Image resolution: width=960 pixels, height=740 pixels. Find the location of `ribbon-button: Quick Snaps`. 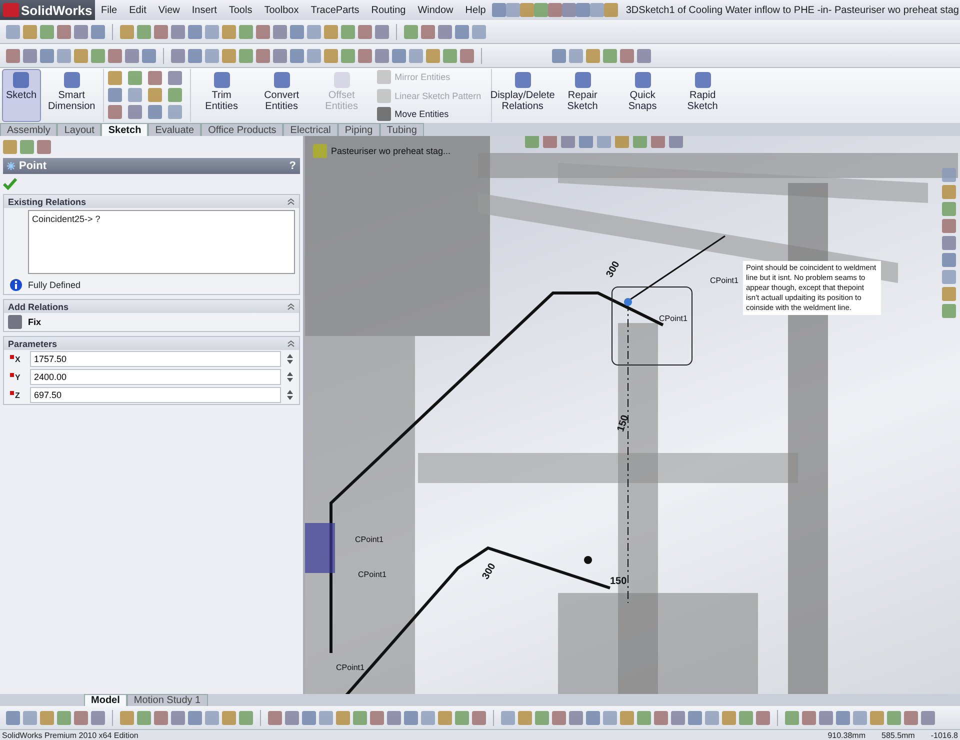

ribbon-button: Quick Snaps is located at coordinates (643, 95).